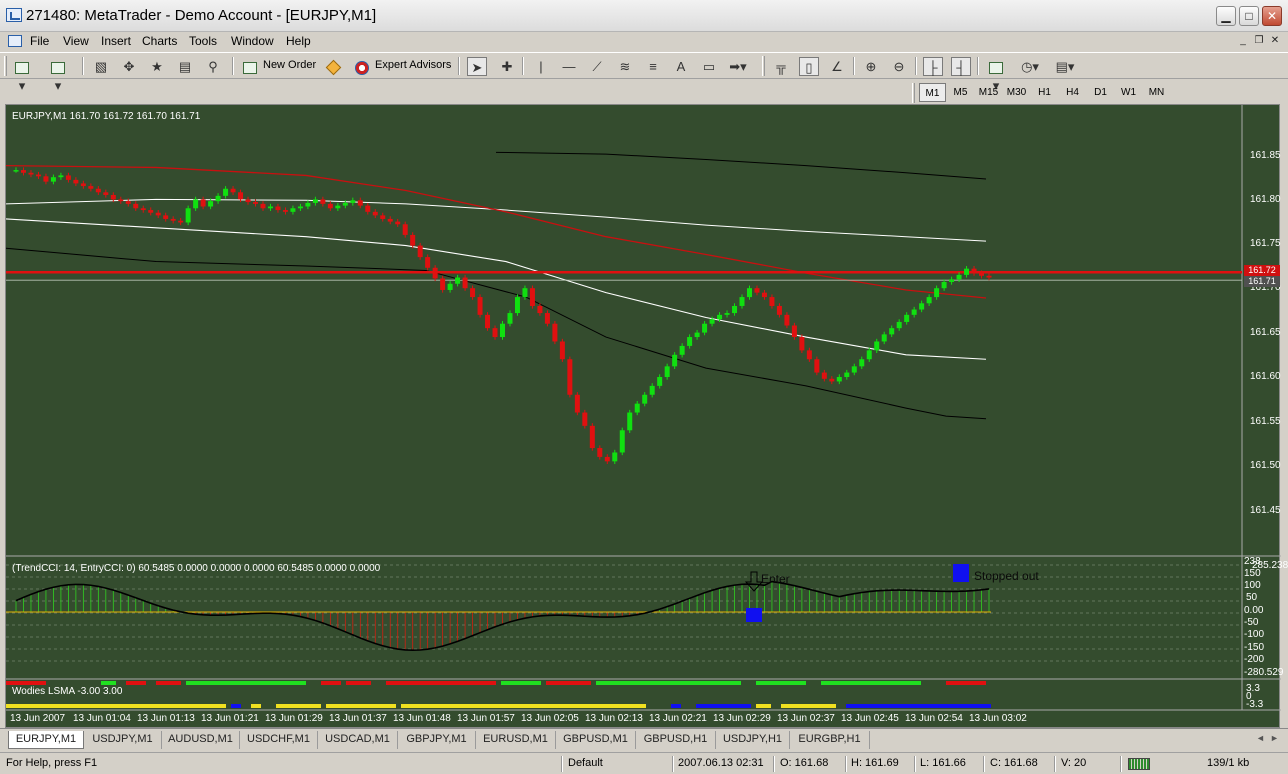  I want to click on menu-insert: Insert, so click(116, 41).